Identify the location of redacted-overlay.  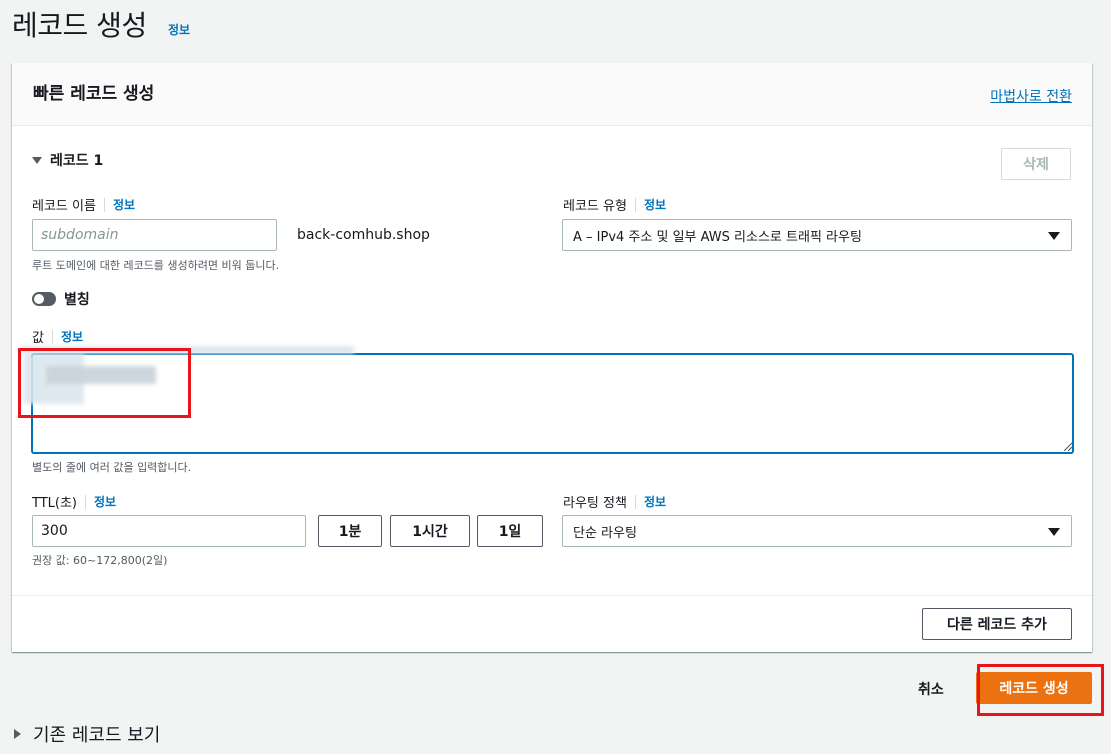
(188, 350).